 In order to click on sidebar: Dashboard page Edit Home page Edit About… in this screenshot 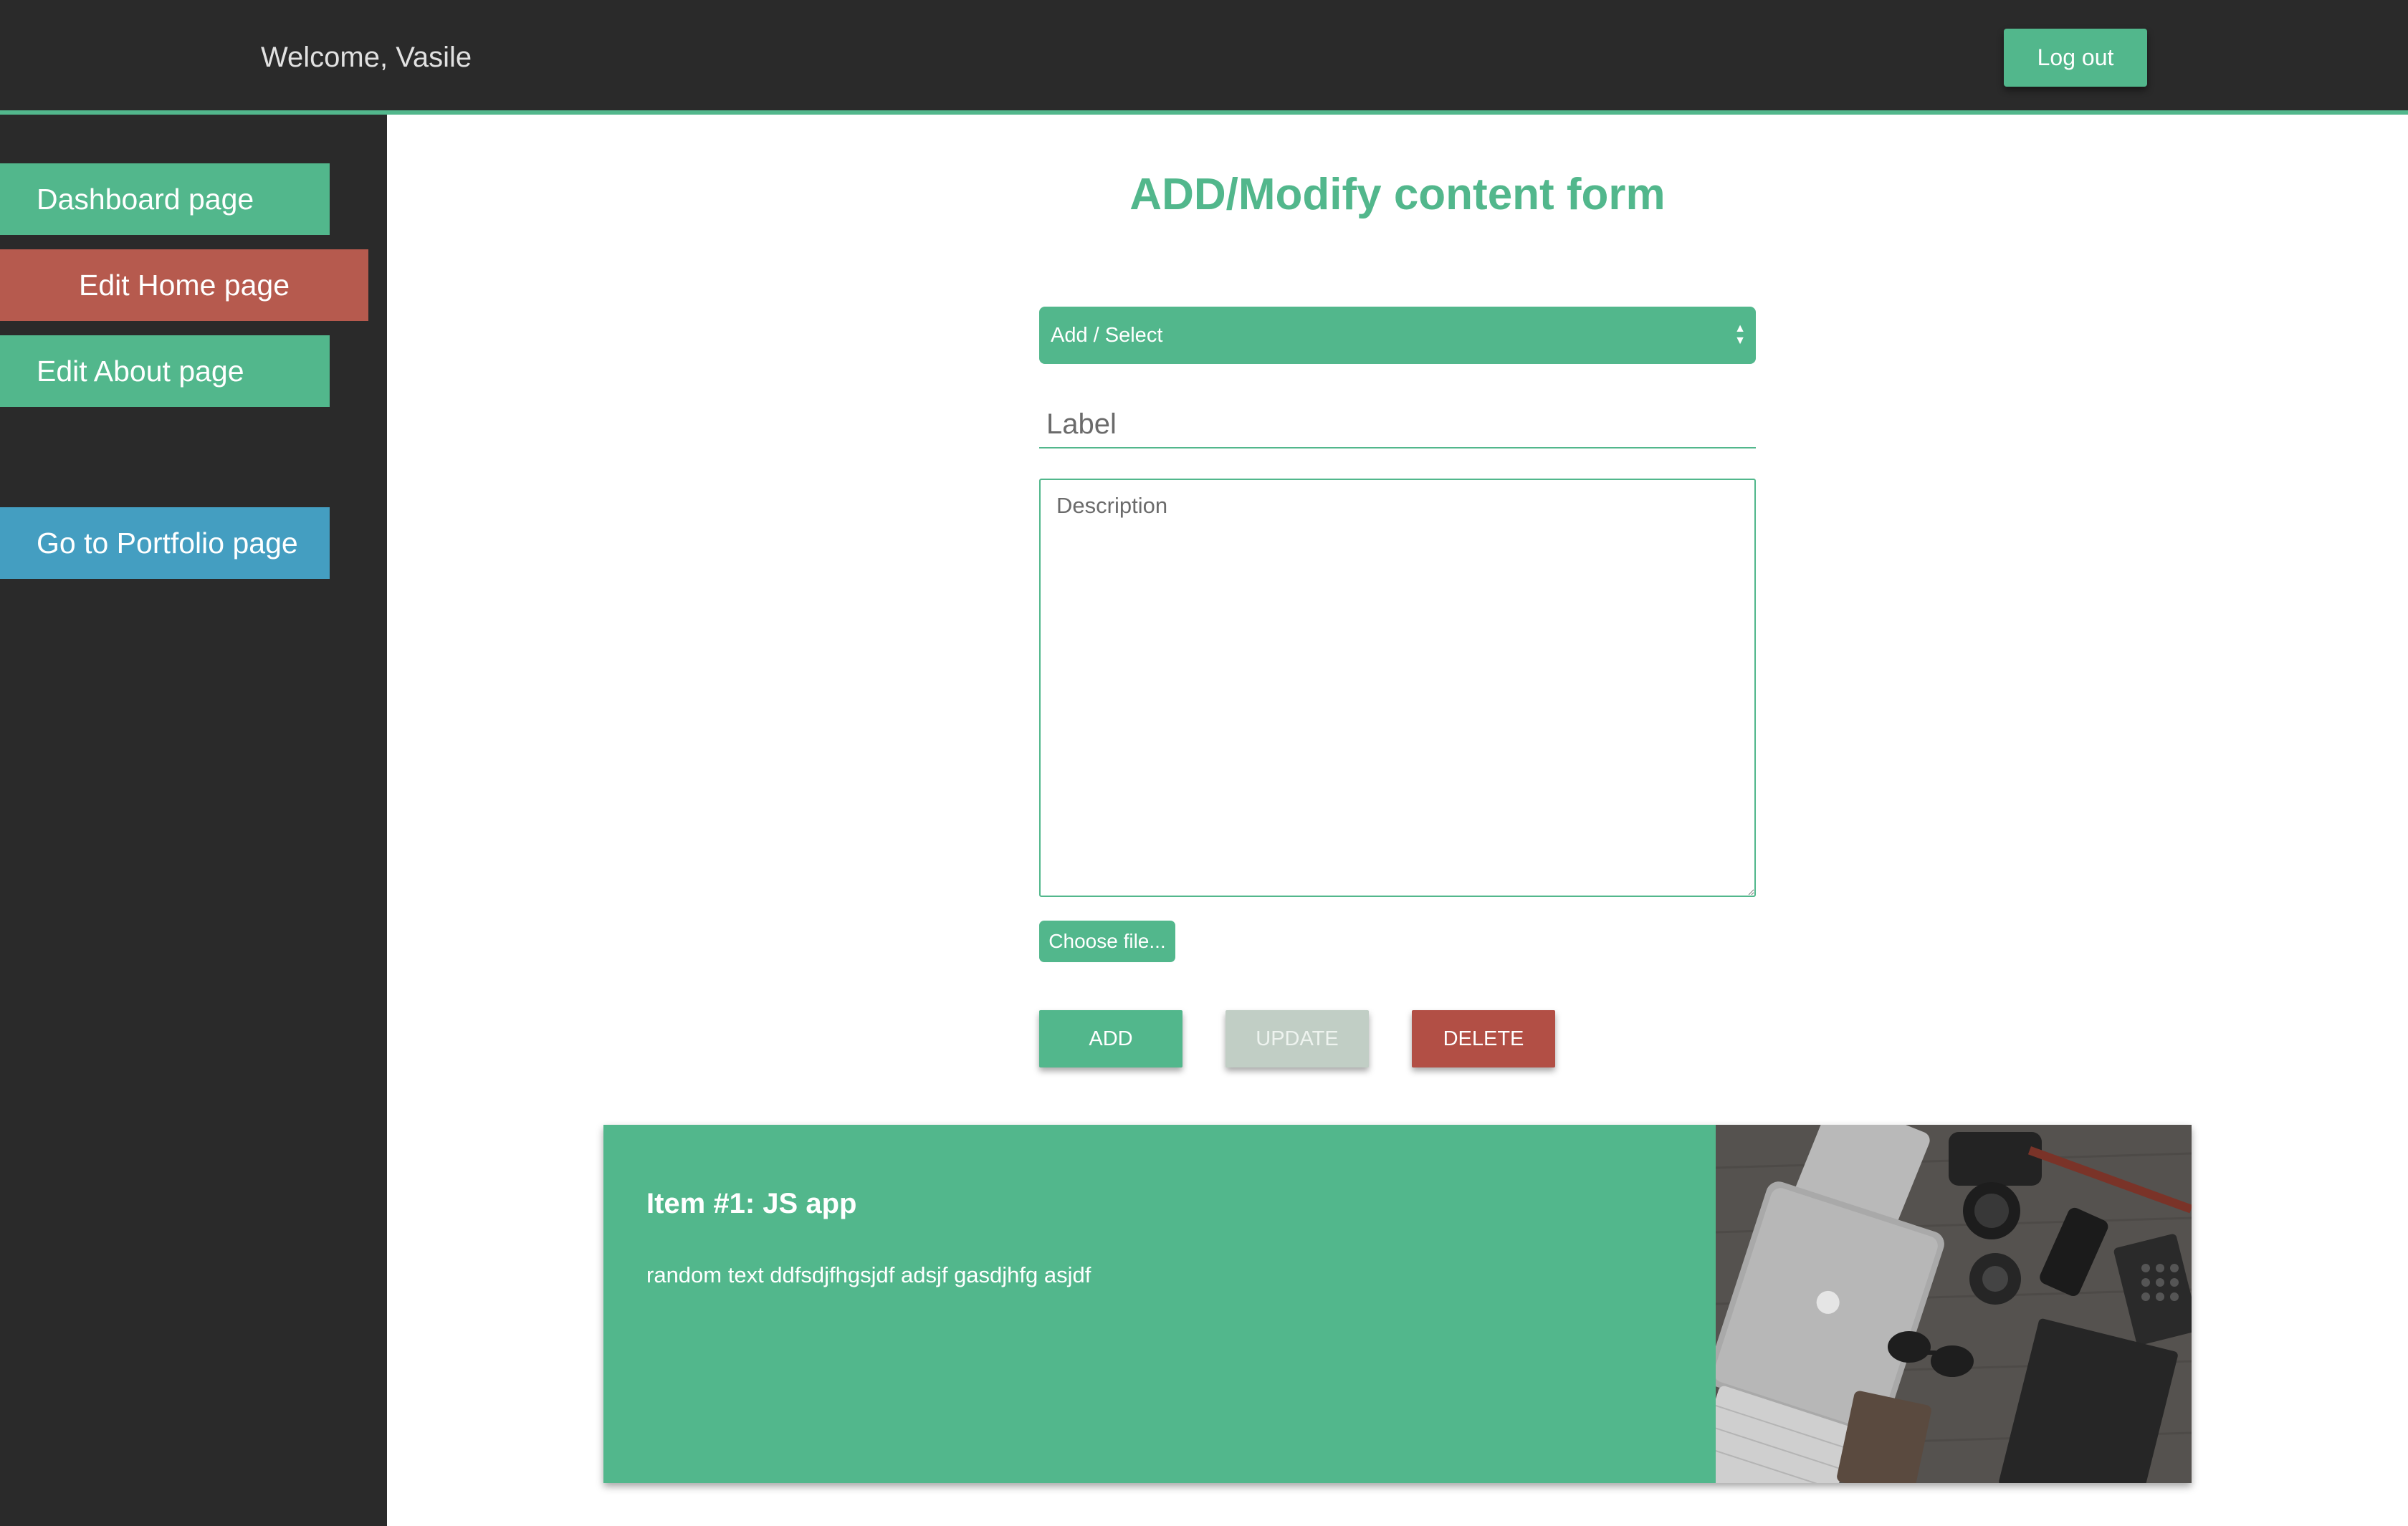, I will do `click(193, 820)`.